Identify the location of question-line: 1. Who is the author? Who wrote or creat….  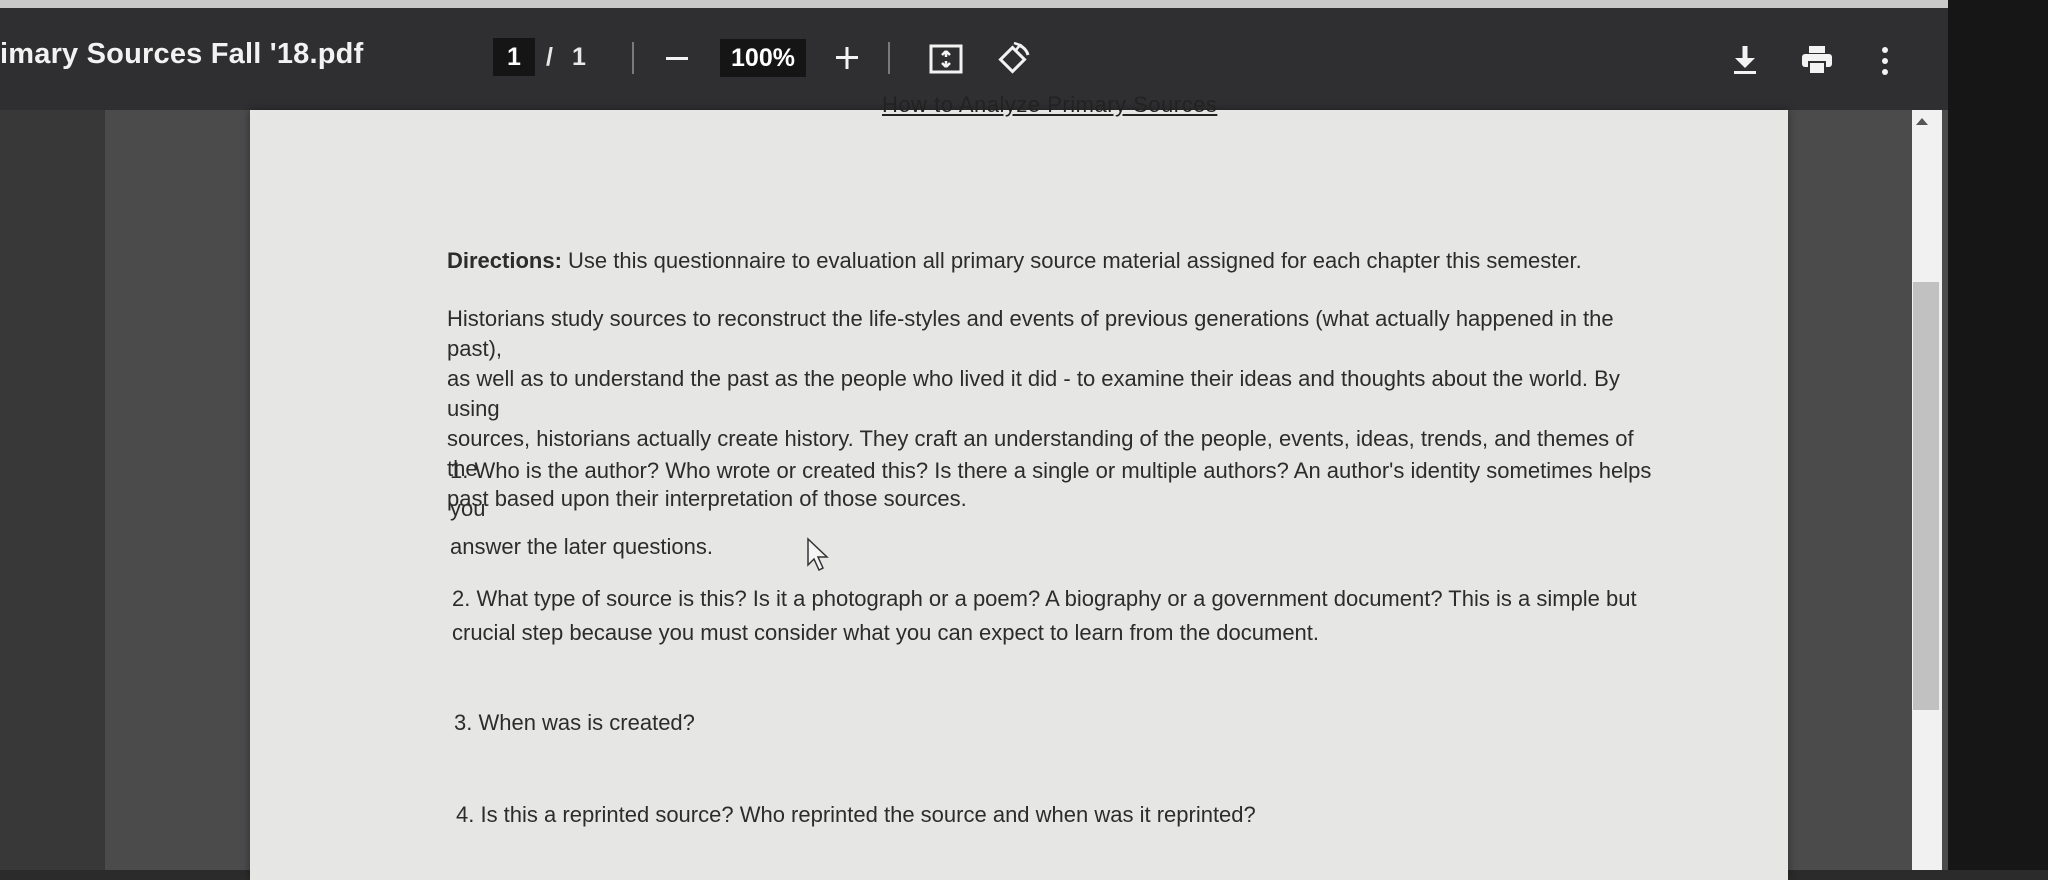
(1051, 489).